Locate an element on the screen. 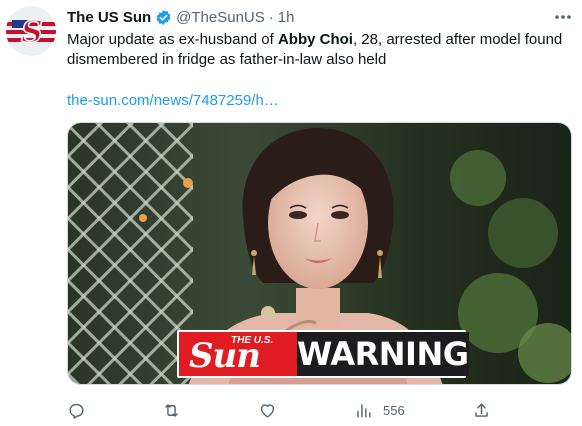 The height and width of the screenshot is (426, 582). reply-icon is located at coordinates (76, 411).